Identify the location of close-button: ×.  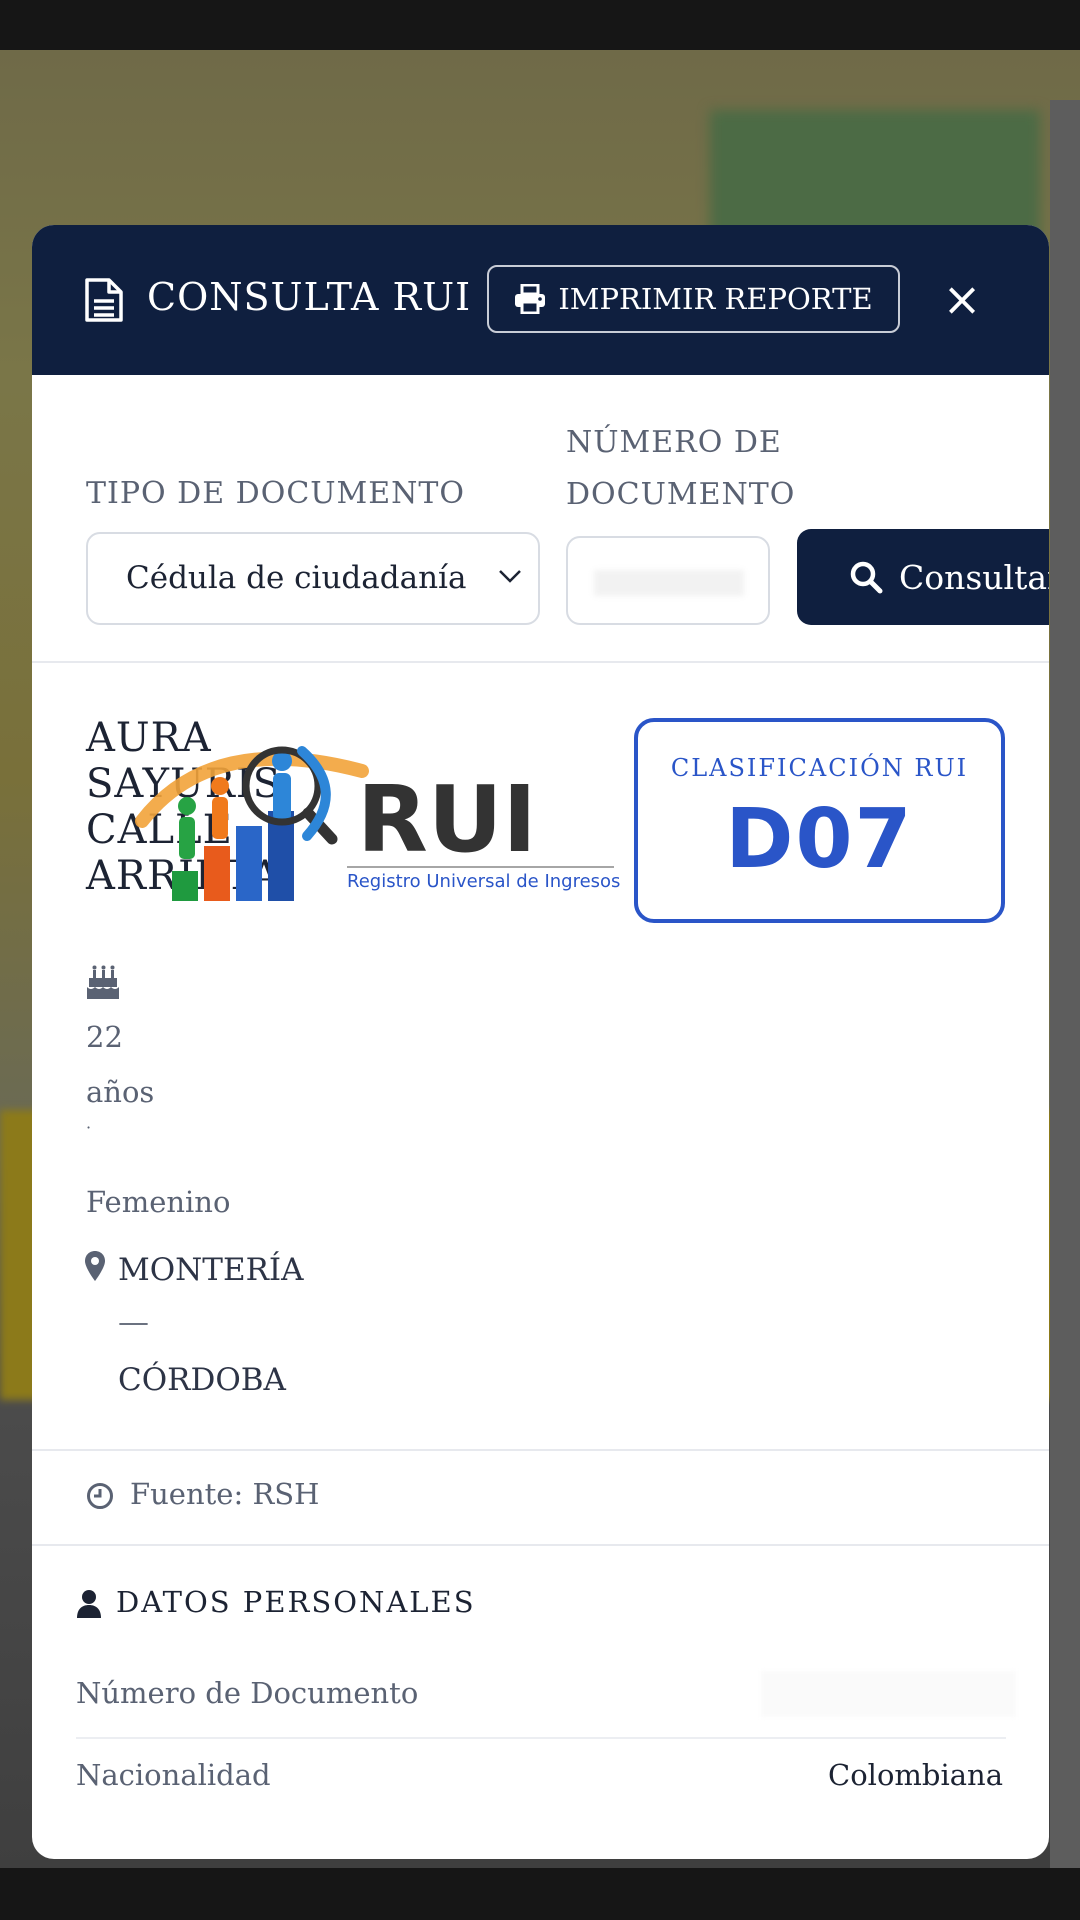
(962, 299).